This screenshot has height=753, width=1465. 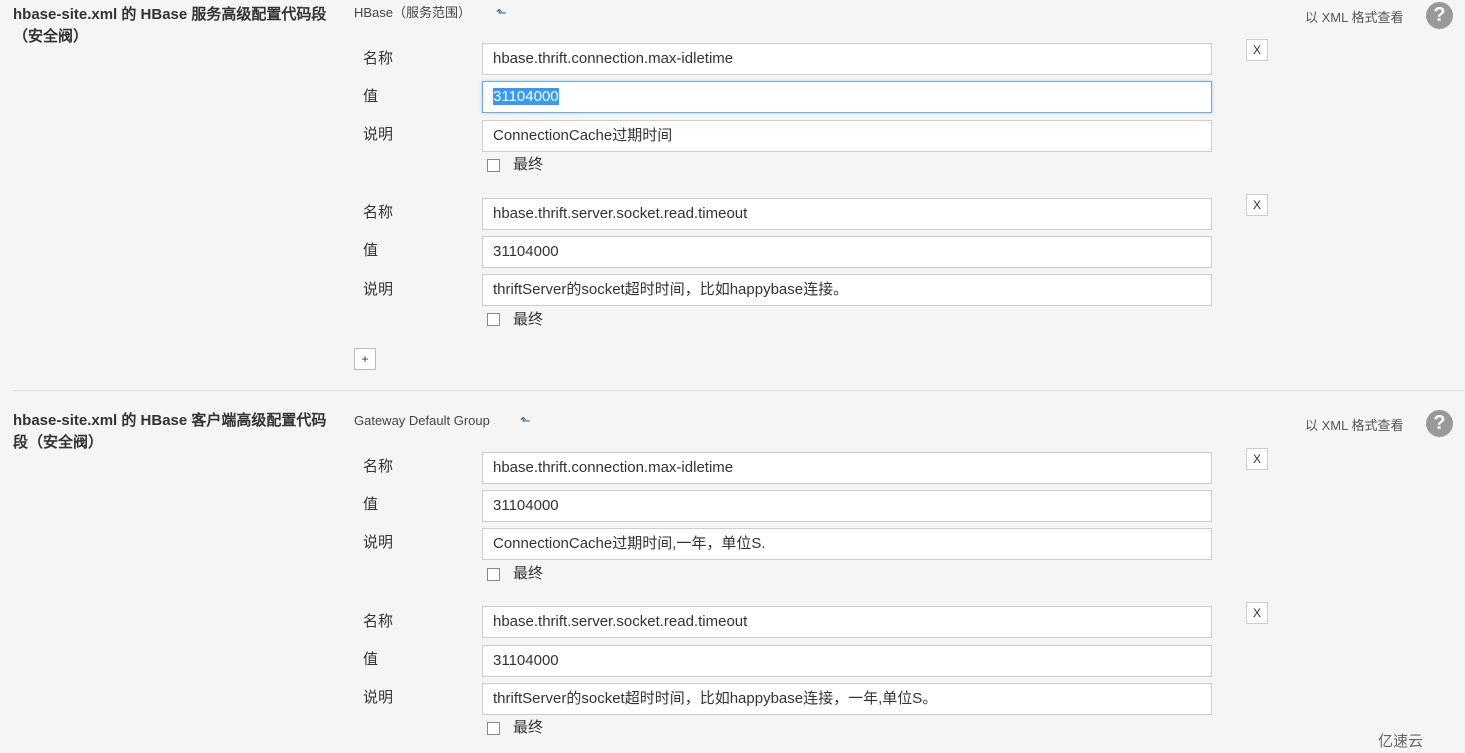 What do you see at coordinates (847, 136) in the screenshot?
I see `description-field: ConnectionCache过期时间` at bounding box center [847, 136].